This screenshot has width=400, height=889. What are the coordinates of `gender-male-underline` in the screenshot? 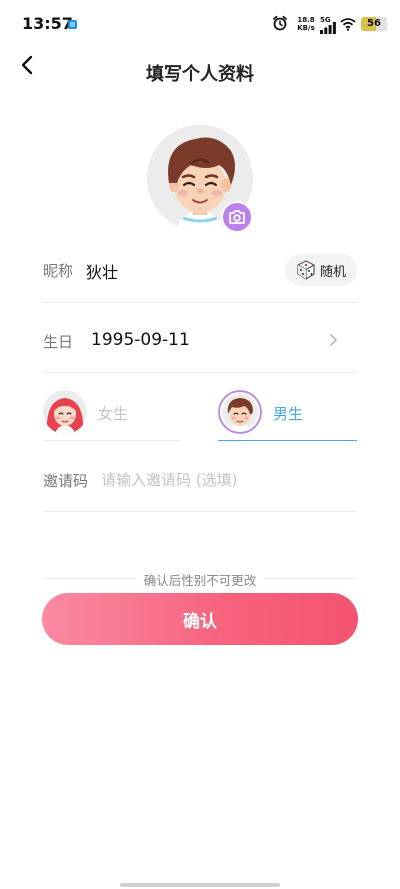 It's located at (287, 440).